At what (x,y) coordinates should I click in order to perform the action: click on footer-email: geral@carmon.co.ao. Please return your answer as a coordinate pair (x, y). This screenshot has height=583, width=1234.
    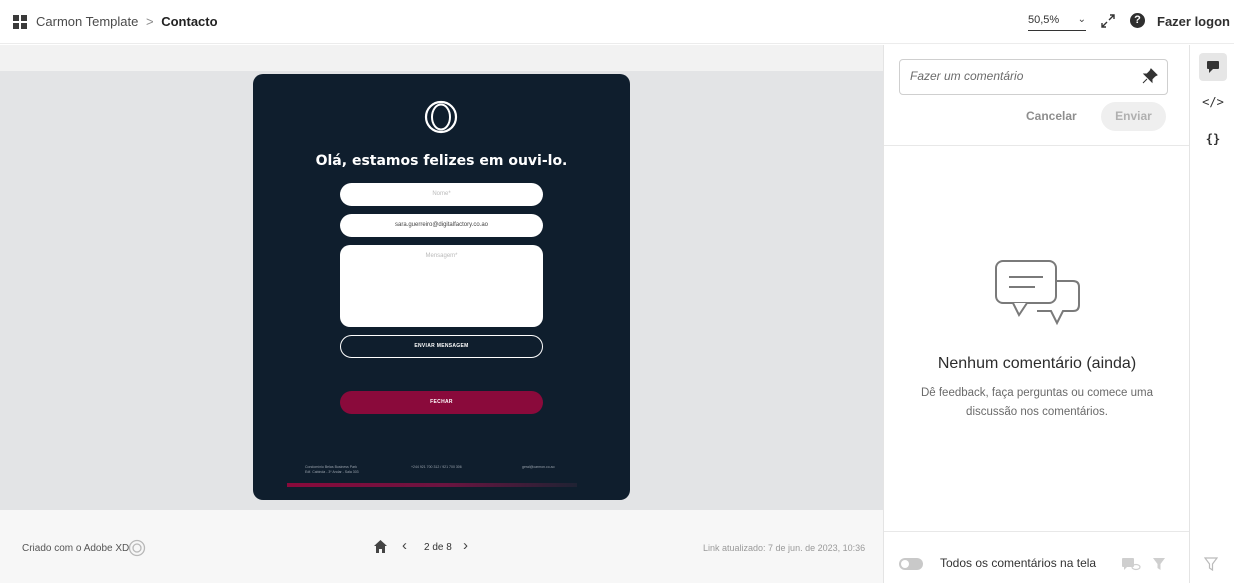
    Looking at the image, I should click on (538, 467).